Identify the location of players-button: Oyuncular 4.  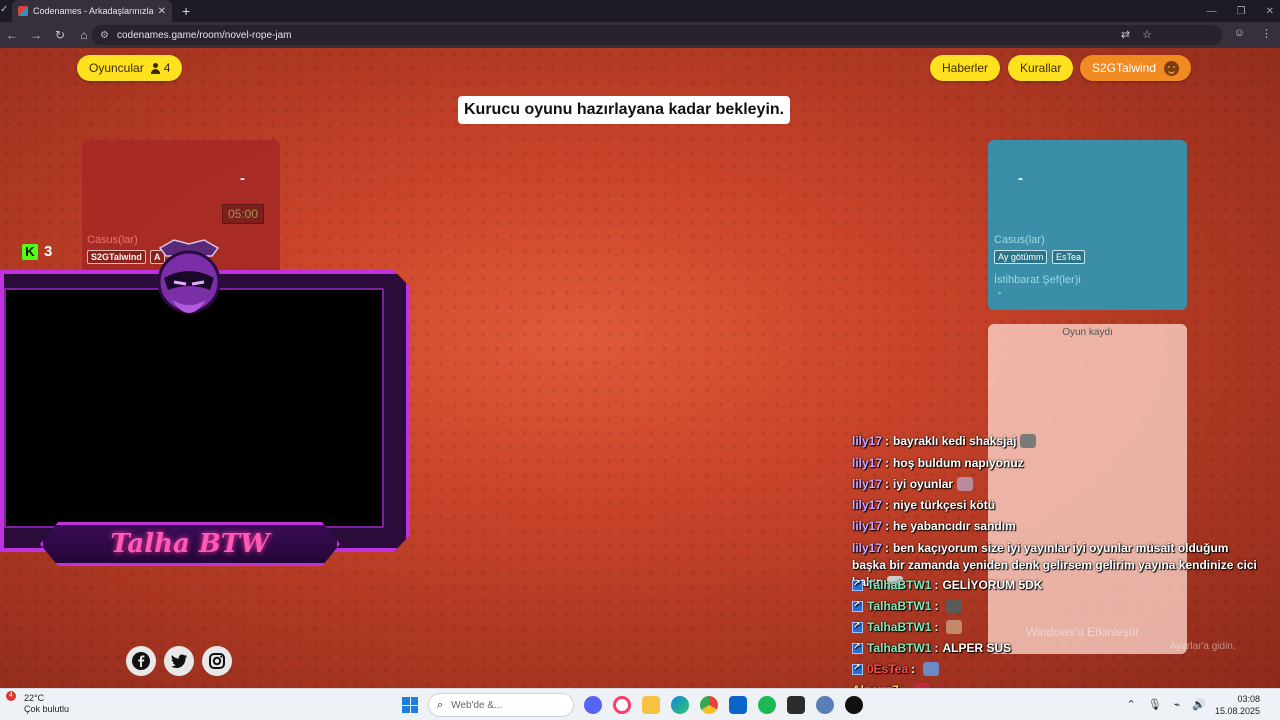
(130, 68).